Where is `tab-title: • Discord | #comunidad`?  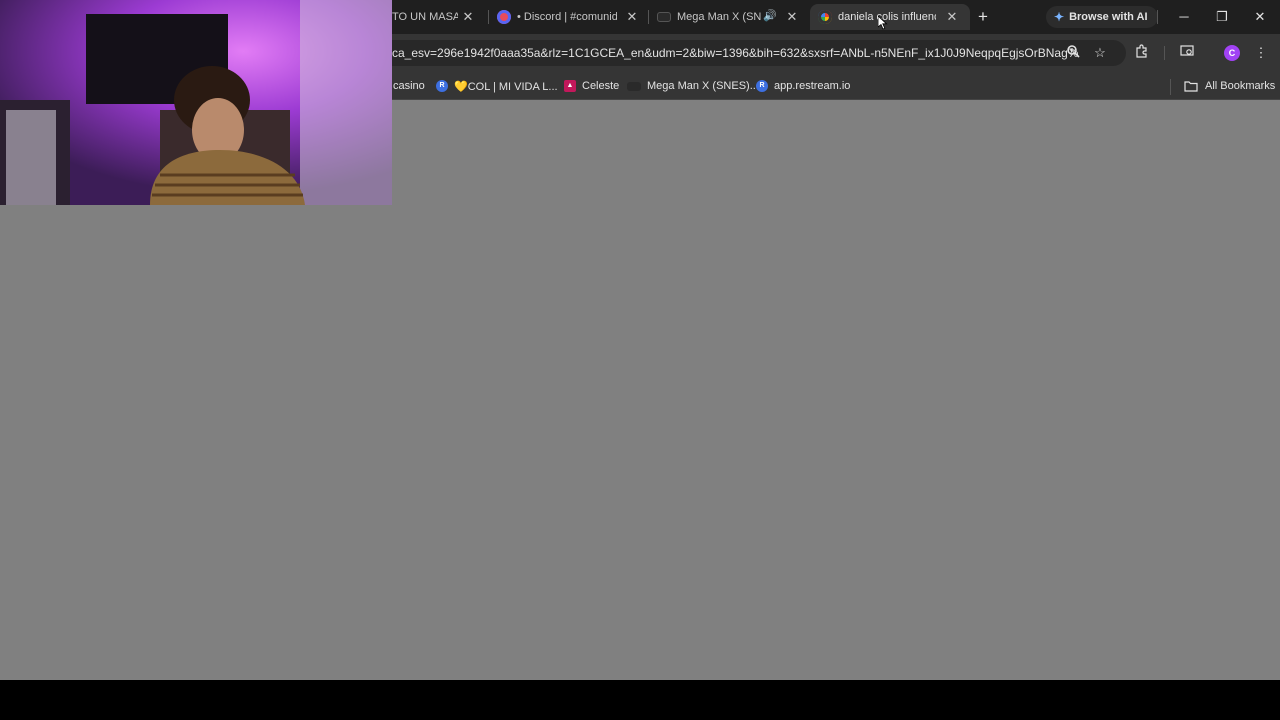
tab-title: • Discord | #comunidad is located at coordinates (567, 17).